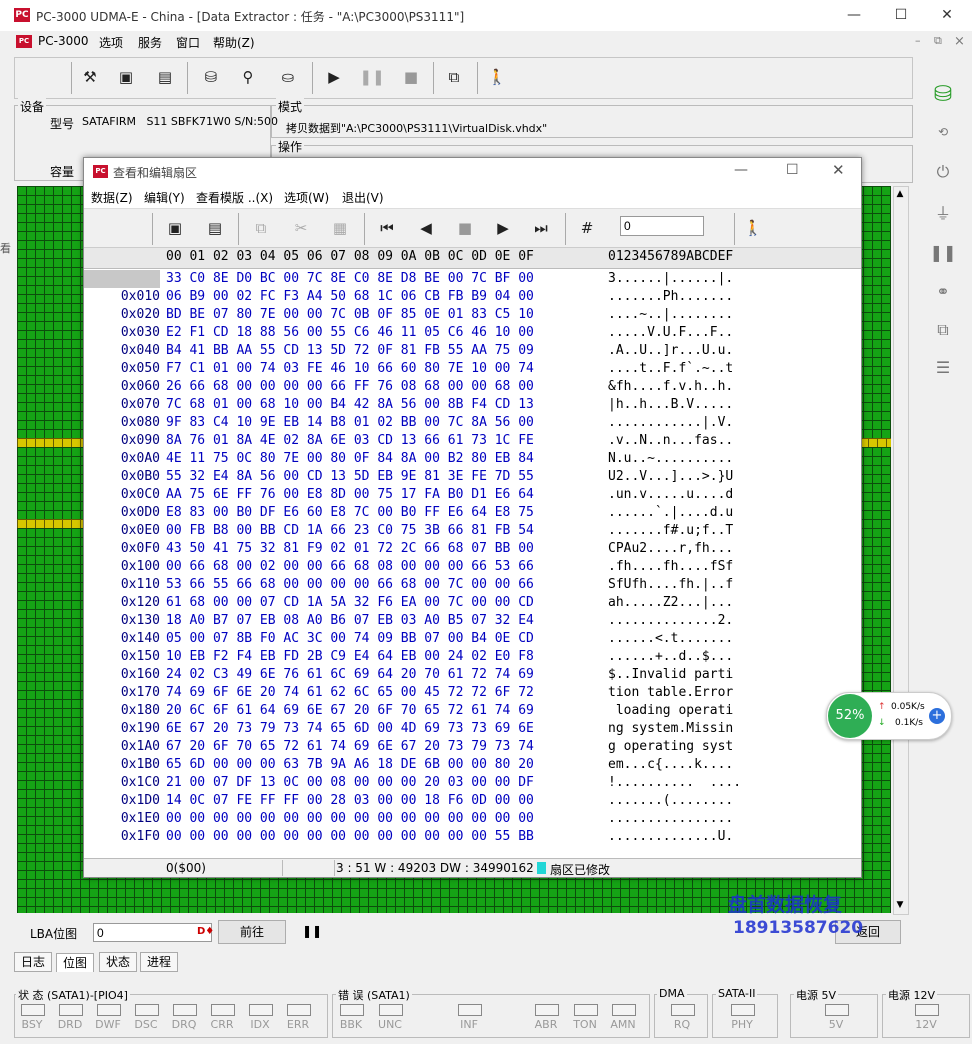 The image size is (972, 1044). Describe the element at coordinates (943, 213) in the screenshot. I see `plug-icon: ⏚` at that location.